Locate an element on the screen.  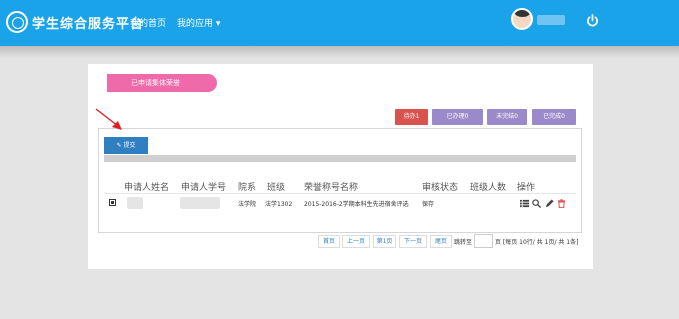
completed-tab: 已完成0 is located at coordinates (554, 117).